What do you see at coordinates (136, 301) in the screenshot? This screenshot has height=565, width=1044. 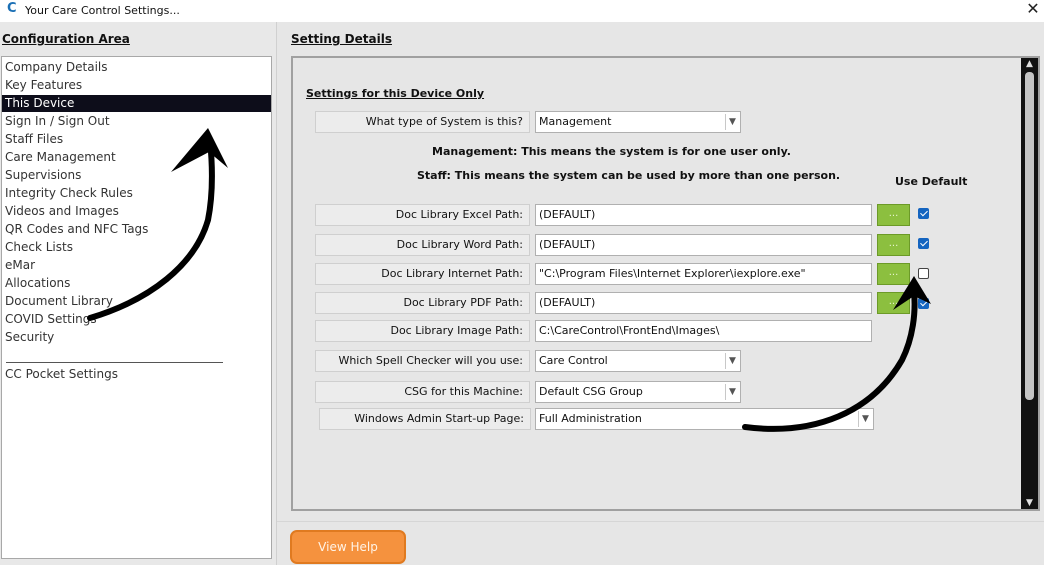 I see `config-item-document-library: Document Library` at bounding box center [136, 301].